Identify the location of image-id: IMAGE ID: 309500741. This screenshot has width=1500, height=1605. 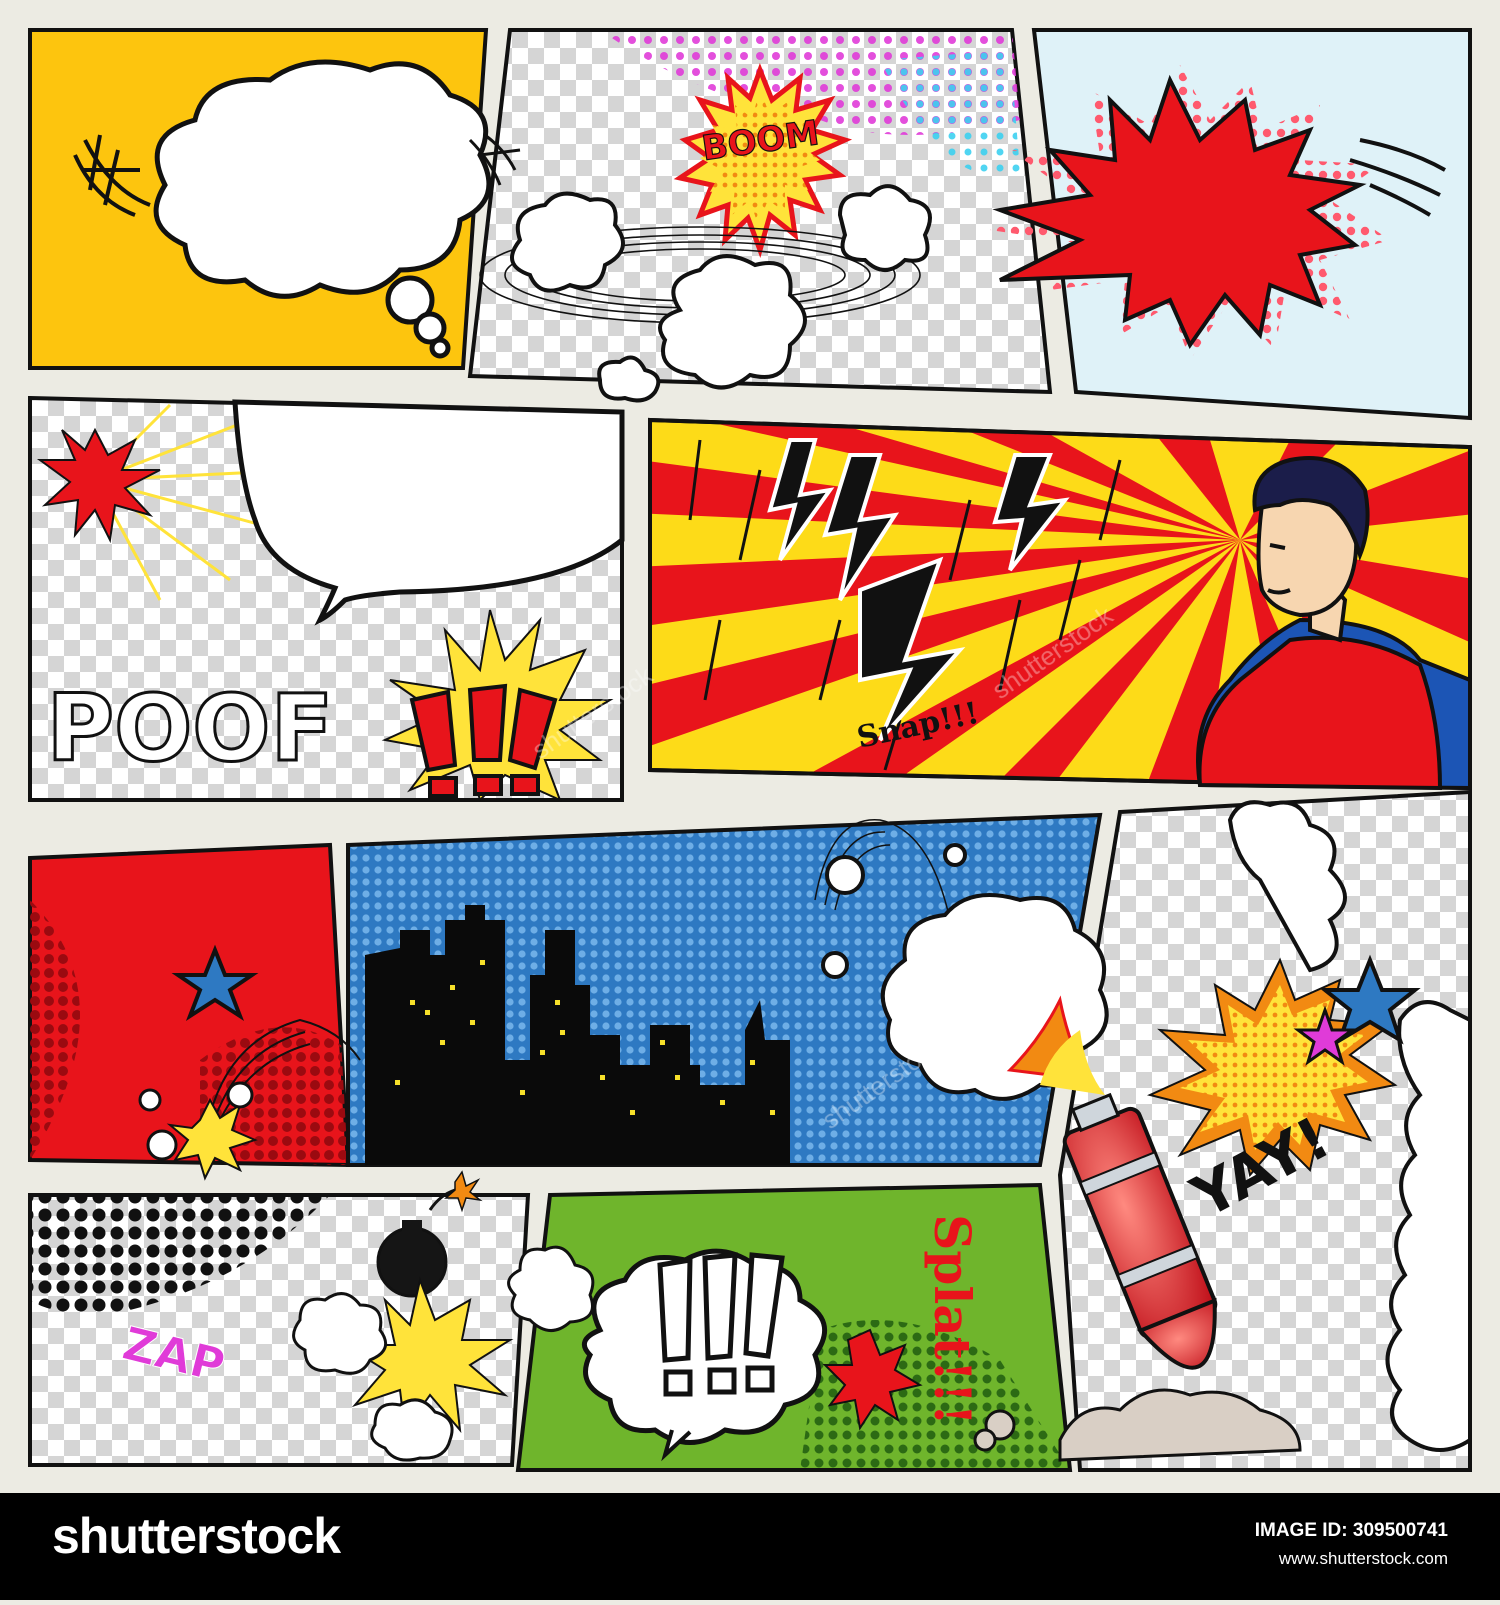
(1351, 1531).